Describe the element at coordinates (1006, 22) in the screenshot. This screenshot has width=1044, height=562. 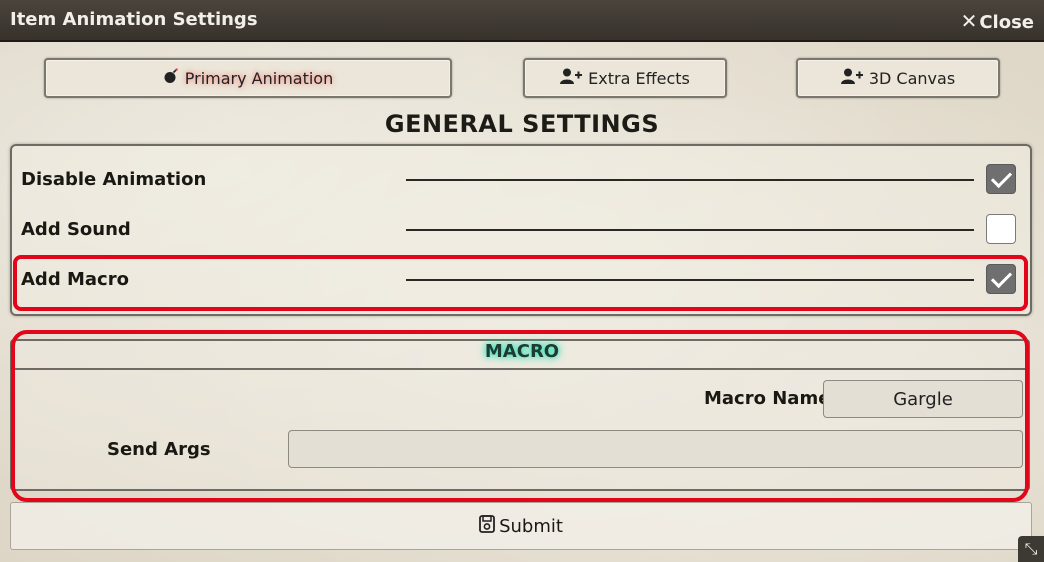
I see `close-label: Close` at that location.